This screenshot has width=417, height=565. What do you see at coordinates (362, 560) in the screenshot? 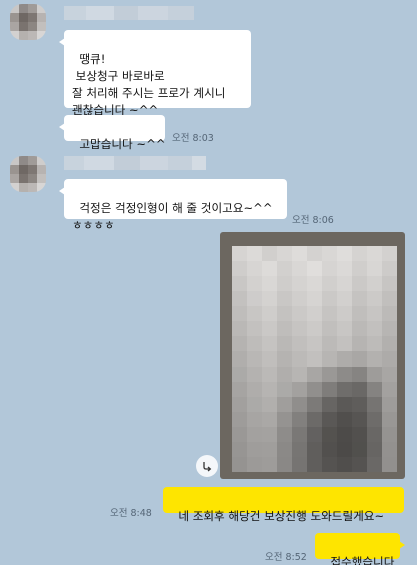
I see `message-text: 접수했습니다` at bounding box center [362, 560].